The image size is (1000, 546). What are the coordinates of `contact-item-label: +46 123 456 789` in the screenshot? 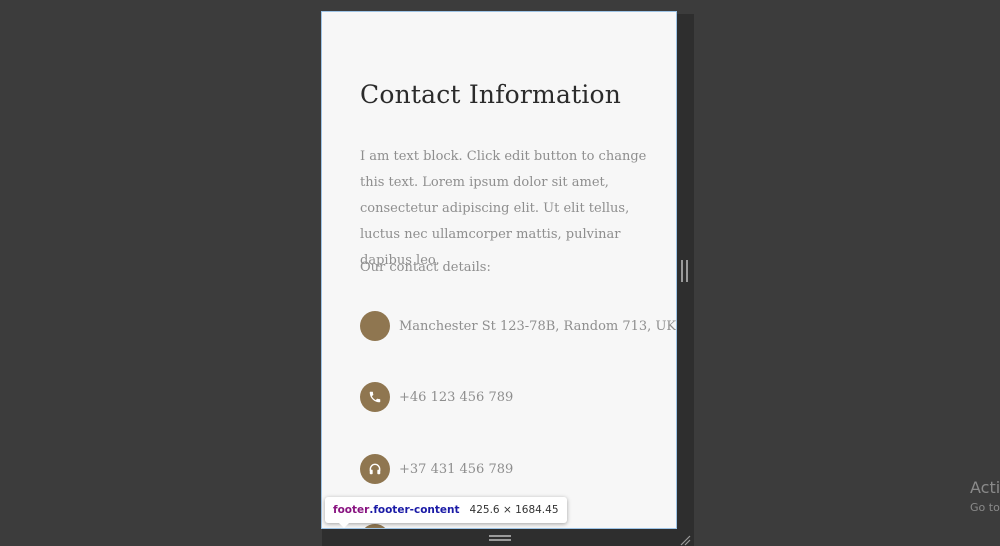 It's located at (456, 397).